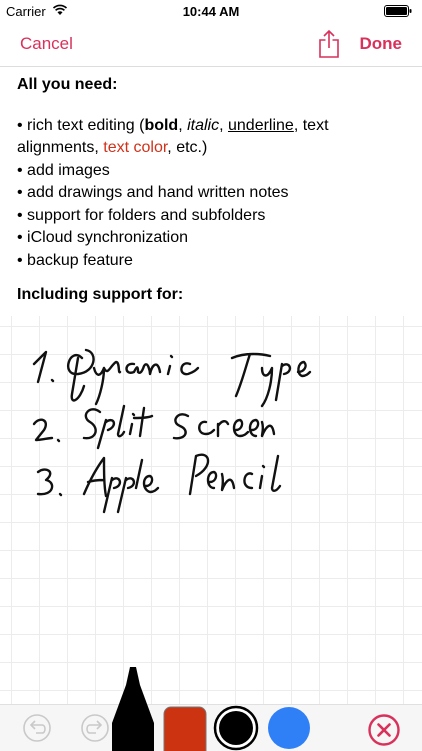 Image resolution: width=422 pixels, height=751 pixels. Describe the element at coordinates (398, 11) in the screenshot. I see `battery-icon` at that location.